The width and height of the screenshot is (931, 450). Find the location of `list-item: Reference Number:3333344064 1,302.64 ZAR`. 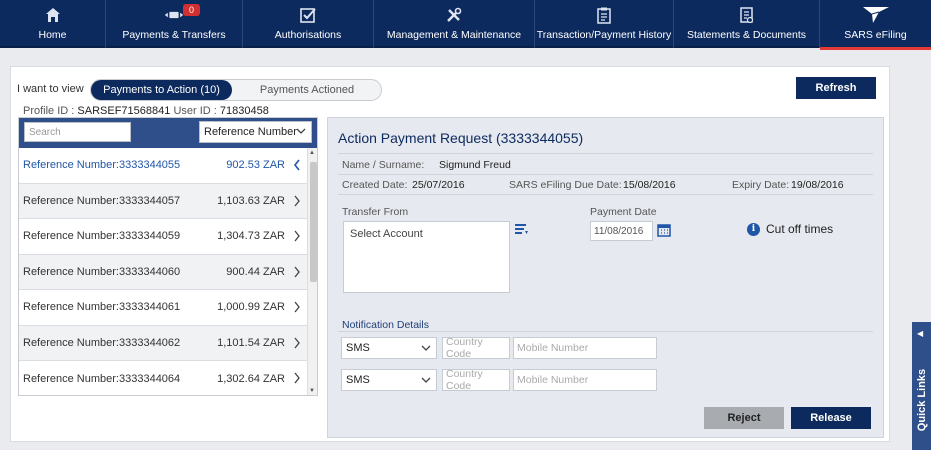

list-item: Reference Number:3333344064 1,302.64 ZAR is located at coordinates (163, 378).